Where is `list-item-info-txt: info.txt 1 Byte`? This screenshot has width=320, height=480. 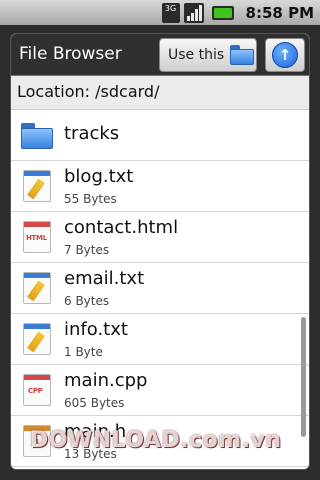 list-item-info-txt: info.txt 1 Byte is located at coordinates (160, 339).